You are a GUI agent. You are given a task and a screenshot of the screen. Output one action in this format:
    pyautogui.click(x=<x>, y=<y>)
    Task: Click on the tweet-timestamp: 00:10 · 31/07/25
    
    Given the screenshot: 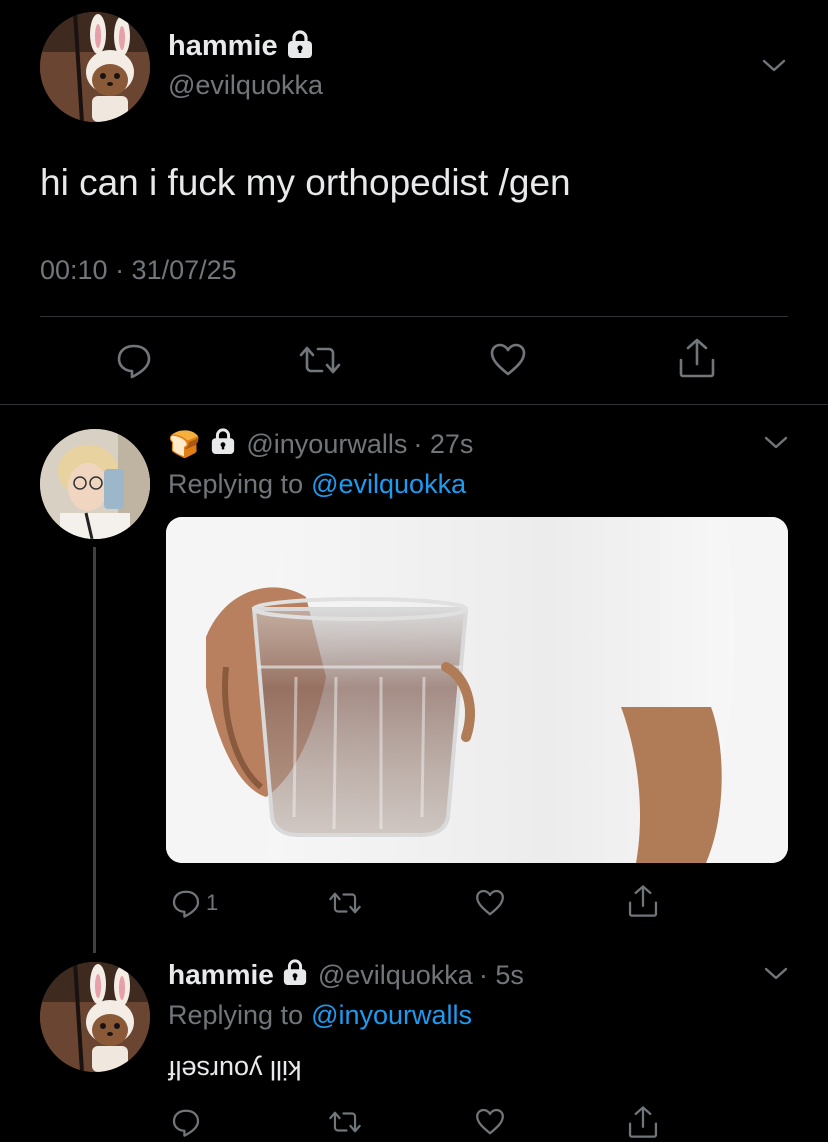 What is the action you would take?
    pyautogui.click(x=138, y=270)
    